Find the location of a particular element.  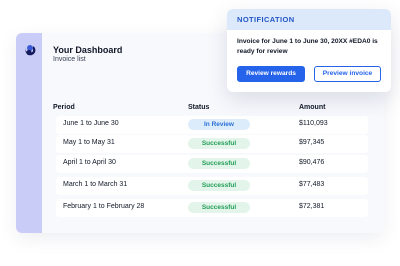

amount-cell: $110,093 is located at coordinates (313, 123).